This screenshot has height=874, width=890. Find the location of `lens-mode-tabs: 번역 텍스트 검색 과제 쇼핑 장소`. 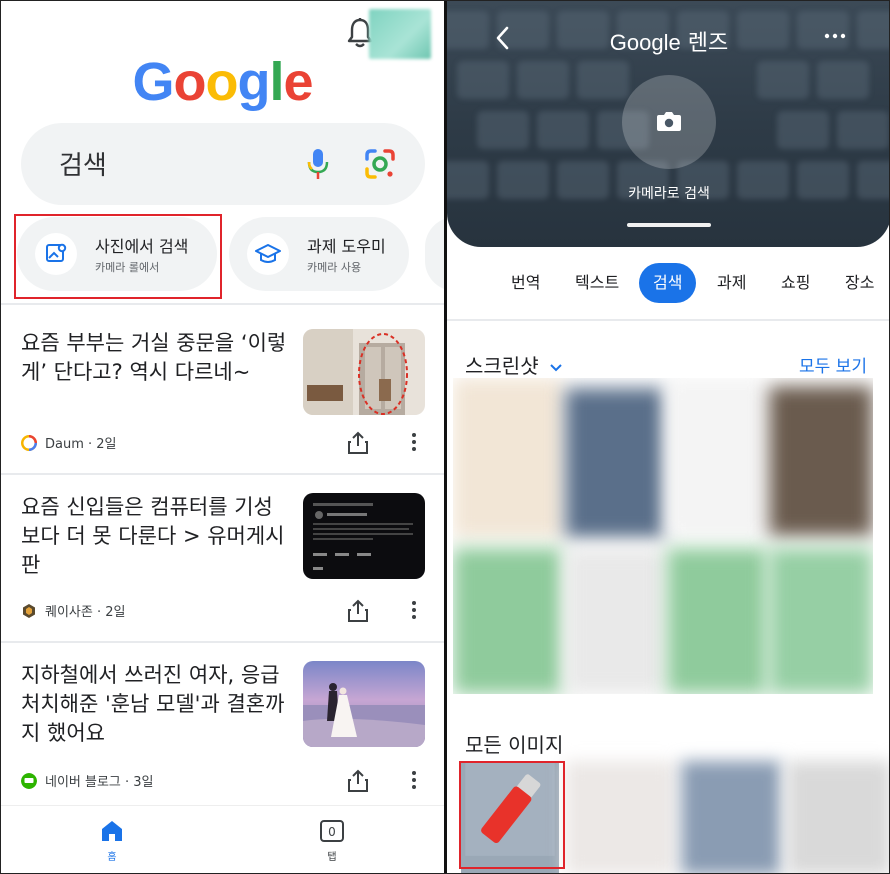

lens-mode-tabs: 번역 텍스트 검색 과제 쇼핑 장소 is located at coordinates (668, 285).